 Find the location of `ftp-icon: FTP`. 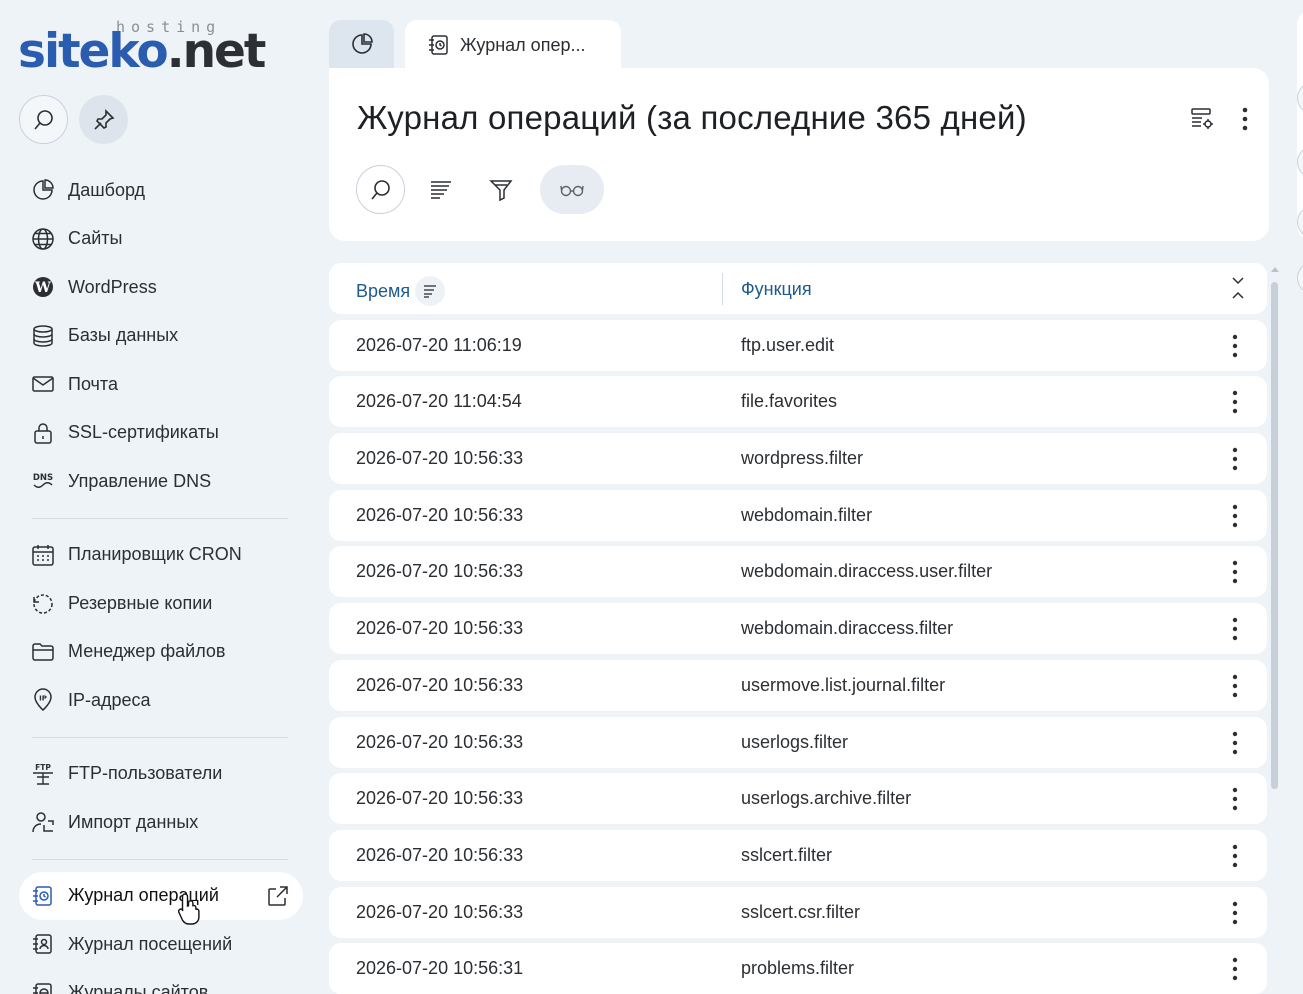

ftp-icon: FTP is located at coordinates (43, 774).